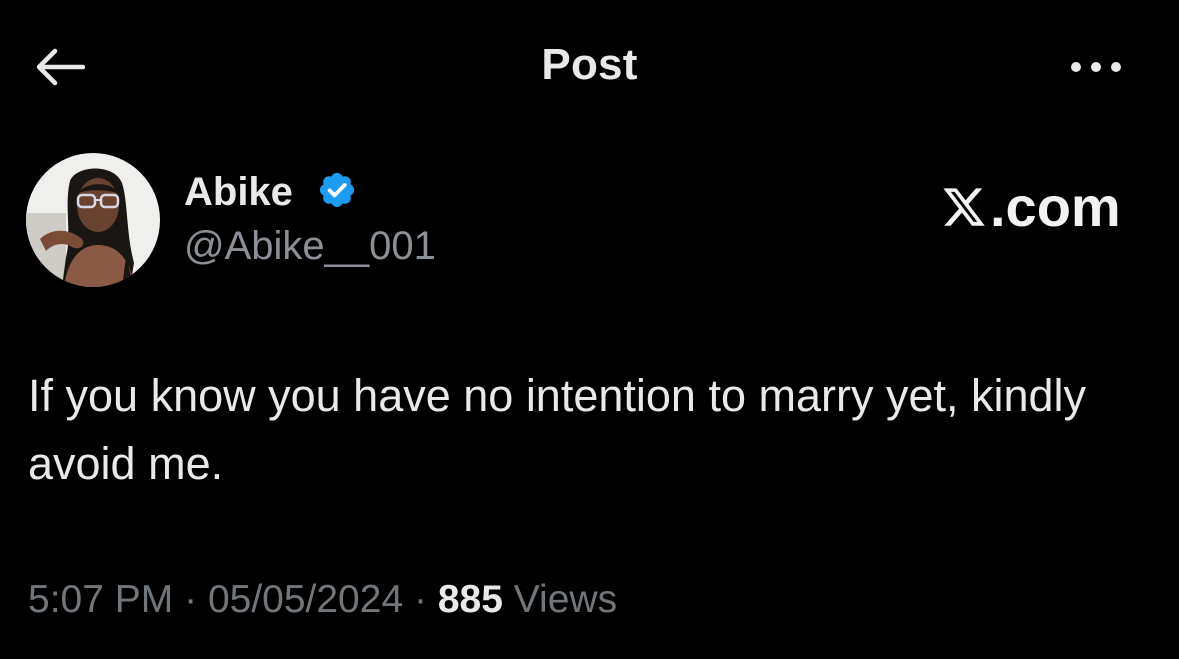  What do you see at coordinates (100, 599) in the screenshot?
I see `post-time: 5:07 PM` at bounding box center [100, 599].